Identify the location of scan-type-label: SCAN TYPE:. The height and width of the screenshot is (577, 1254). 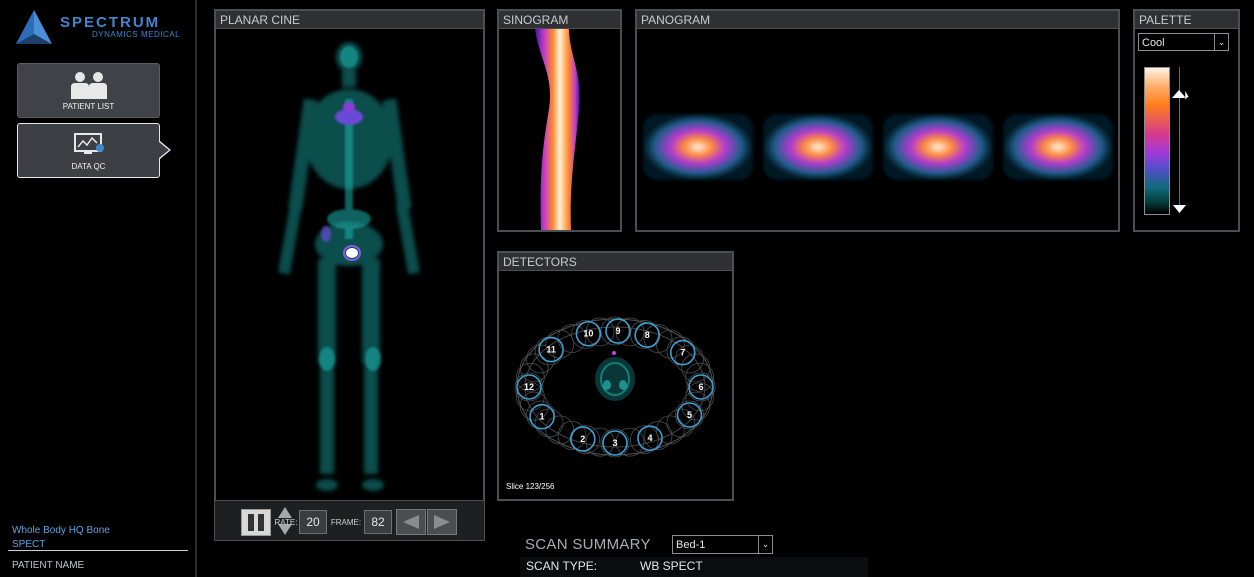
(562, 566).